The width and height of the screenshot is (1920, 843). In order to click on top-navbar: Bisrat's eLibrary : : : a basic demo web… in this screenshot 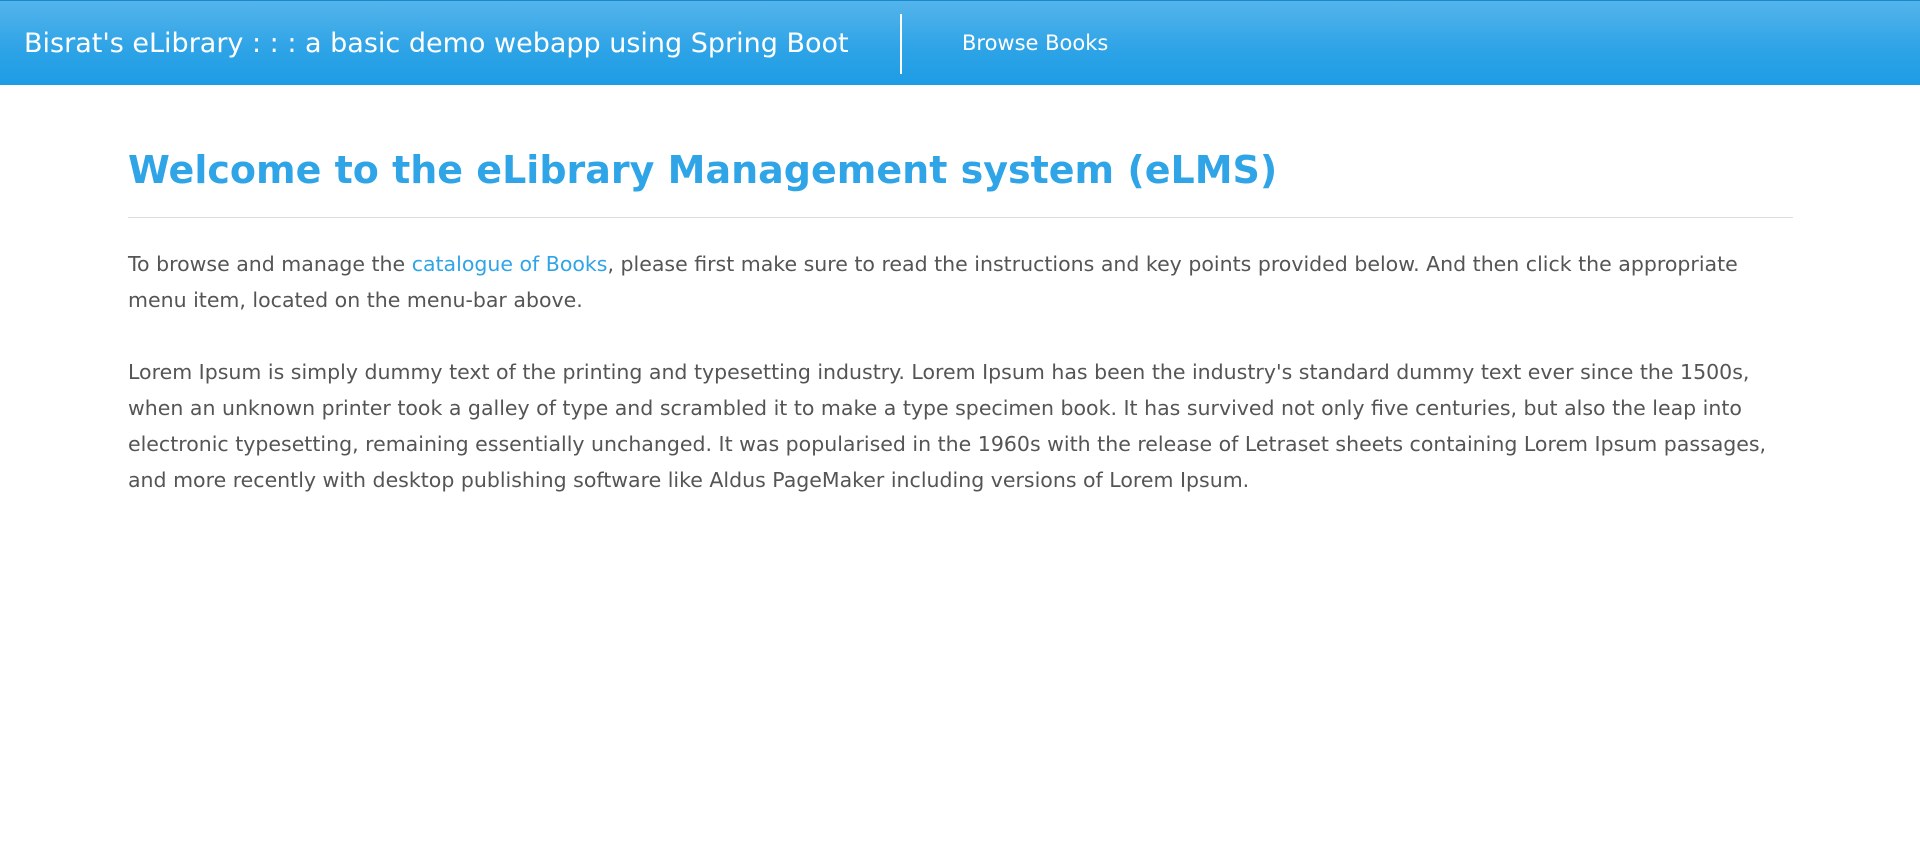, I will do `click(960, 42)`.